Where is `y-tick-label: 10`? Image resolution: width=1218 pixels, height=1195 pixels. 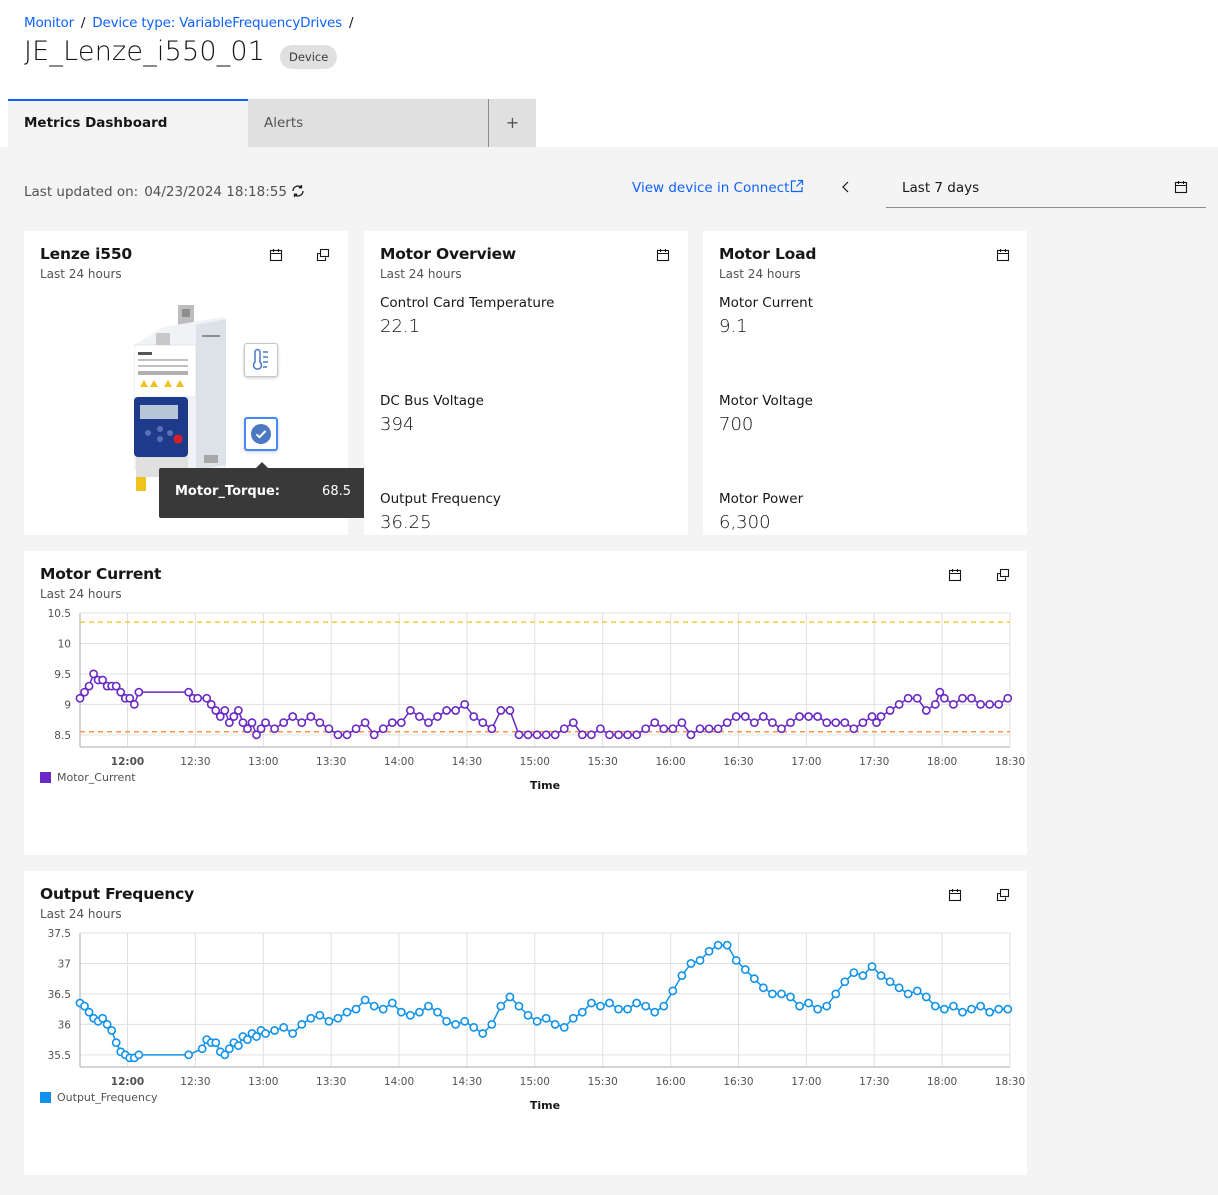
y-tick-label: 10 is located at coordinates (64, 644).